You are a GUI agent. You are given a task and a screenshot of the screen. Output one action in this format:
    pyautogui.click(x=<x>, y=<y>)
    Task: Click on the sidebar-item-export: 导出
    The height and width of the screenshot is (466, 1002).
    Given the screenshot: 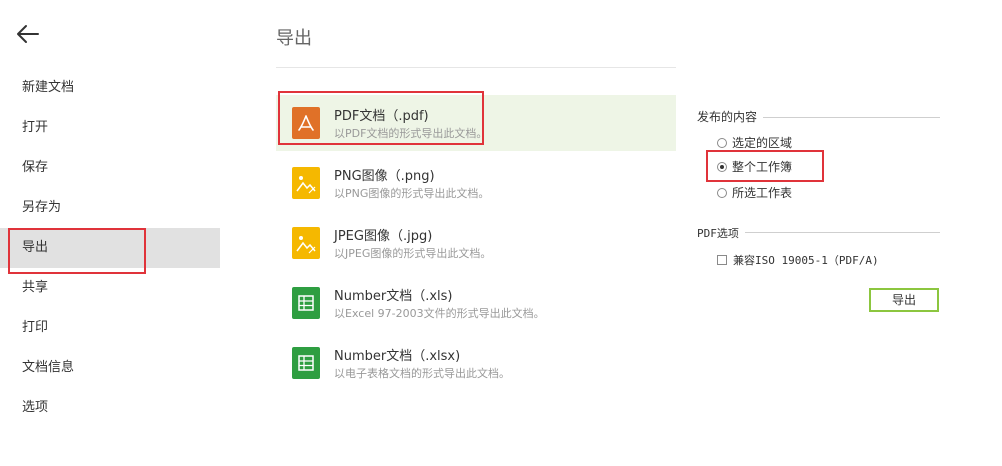 What is the action you would take?
    pyautogui.click(x=110, y=248)
    